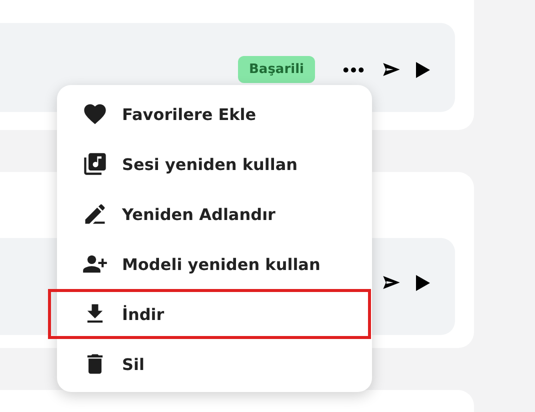  What do you see at coordinates (214, 114) in the screenshot?
I see `menu-item: Favorilere Ekle` at bounding box center [214, 114].